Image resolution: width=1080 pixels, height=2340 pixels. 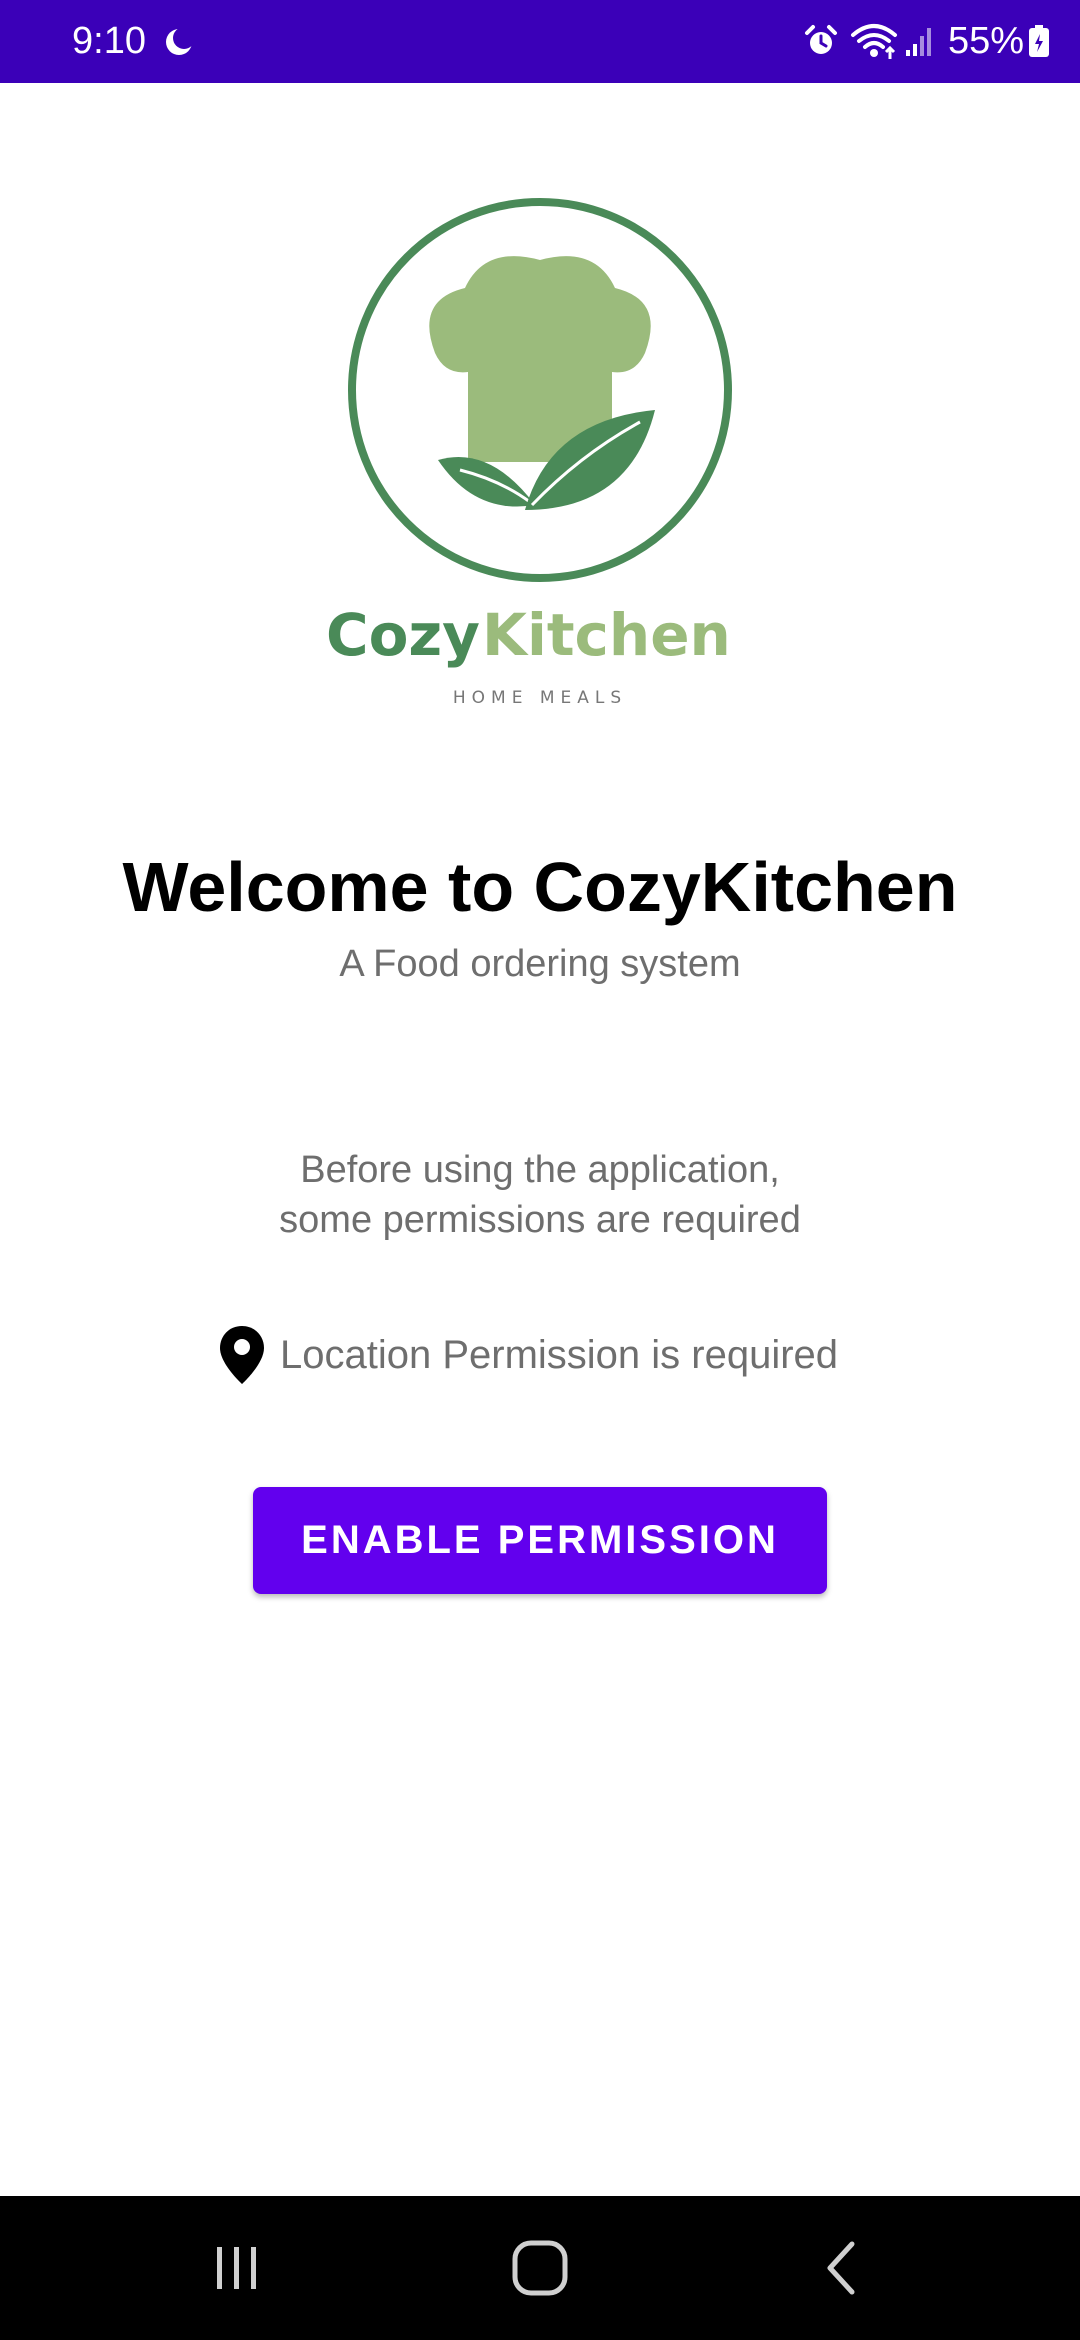 What do you see at coordinates (540, 1540) in the screenshot?
I see `enable-permission-button: ENABLE PERMISSION` at bounding box center [540, 1540].